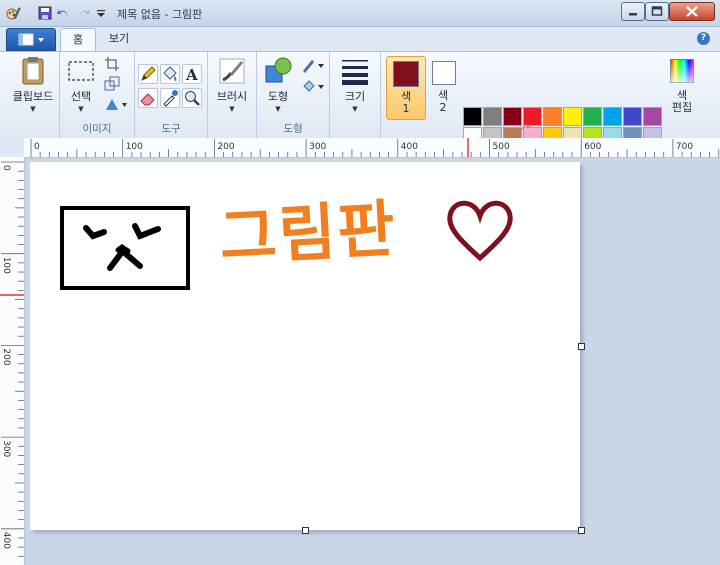 This screenshot has width=720, height=565. I want to click on vertical-ruler: 0 100 200 300 400, so click(12, 361).